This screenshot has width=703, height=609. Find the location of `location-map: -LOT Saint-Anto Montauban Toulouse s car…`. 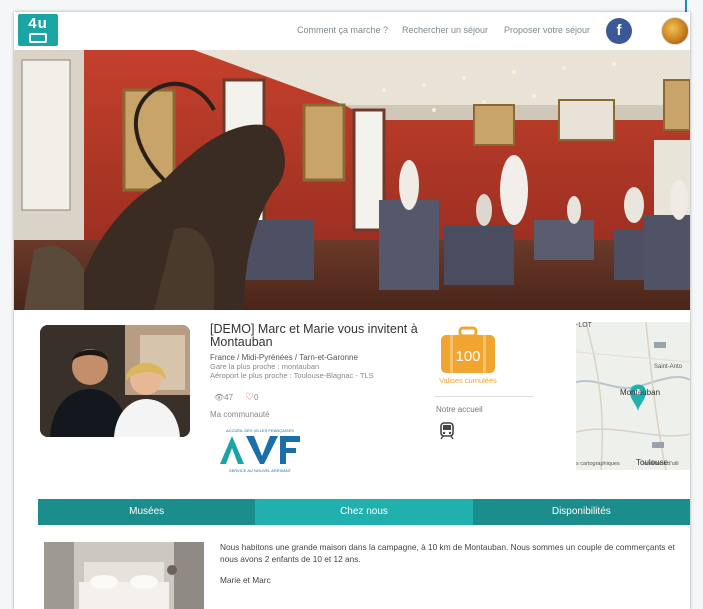

location-map: -LOT Saint-Anto Montauban Toulouse s car… is located at coordinates (633, 396).